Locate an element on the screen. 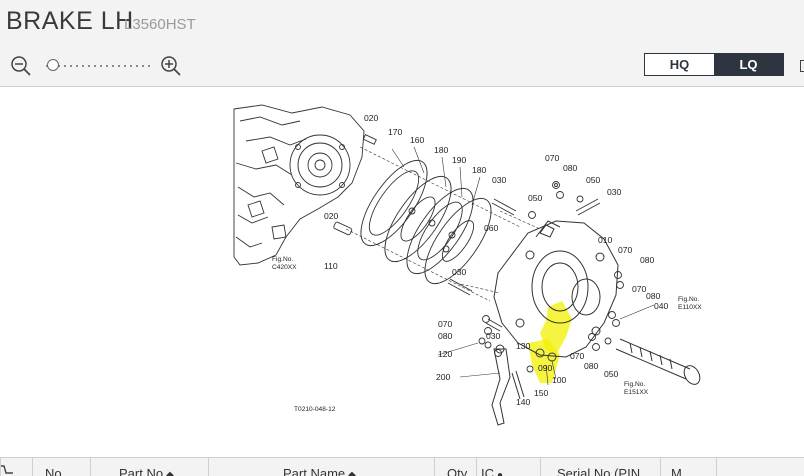  title-bar: BRAKE LH L3560HST is located at coordinates (402, 23).